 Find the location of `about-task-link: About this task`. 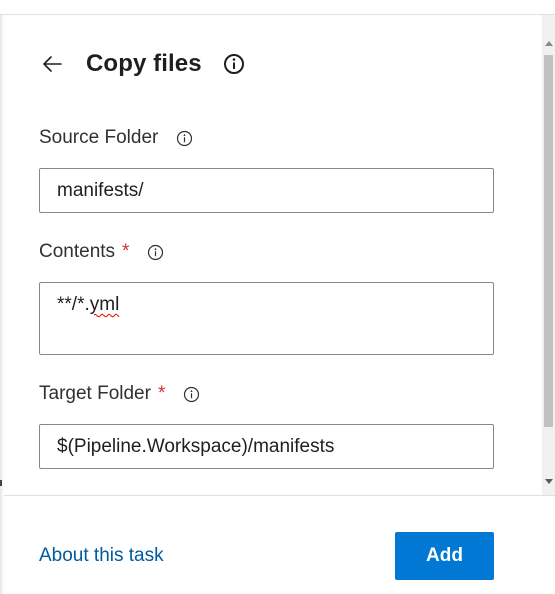

about-task-link: About this task is located at coordinates (101, 556).